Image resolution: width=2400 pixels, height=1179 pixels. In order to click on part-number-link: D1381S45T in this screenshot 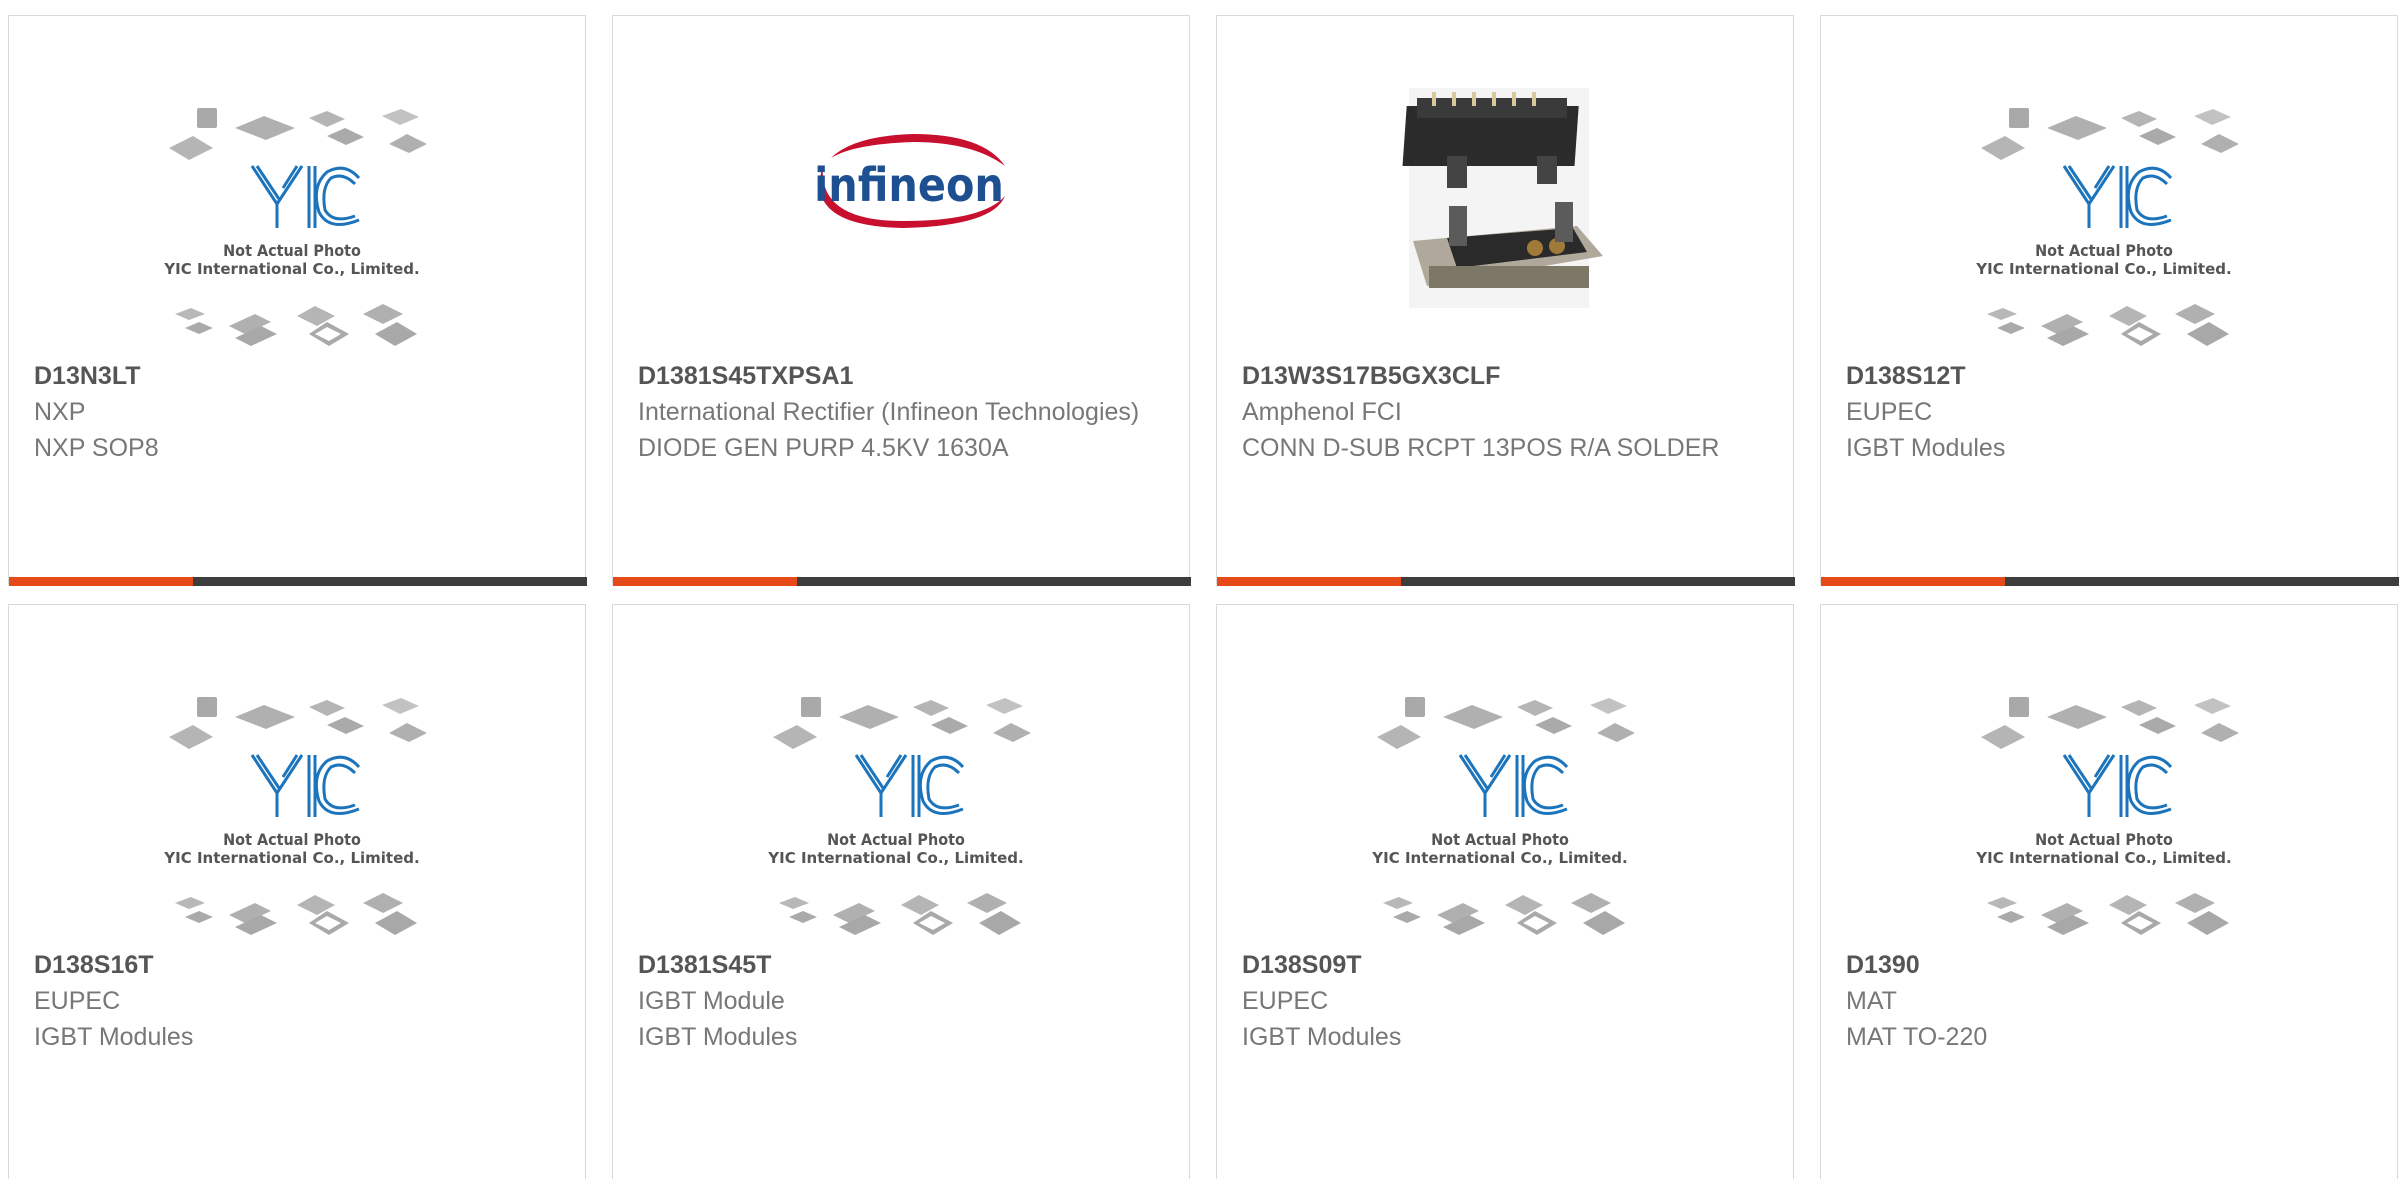, I will do `click(898, 965)`.